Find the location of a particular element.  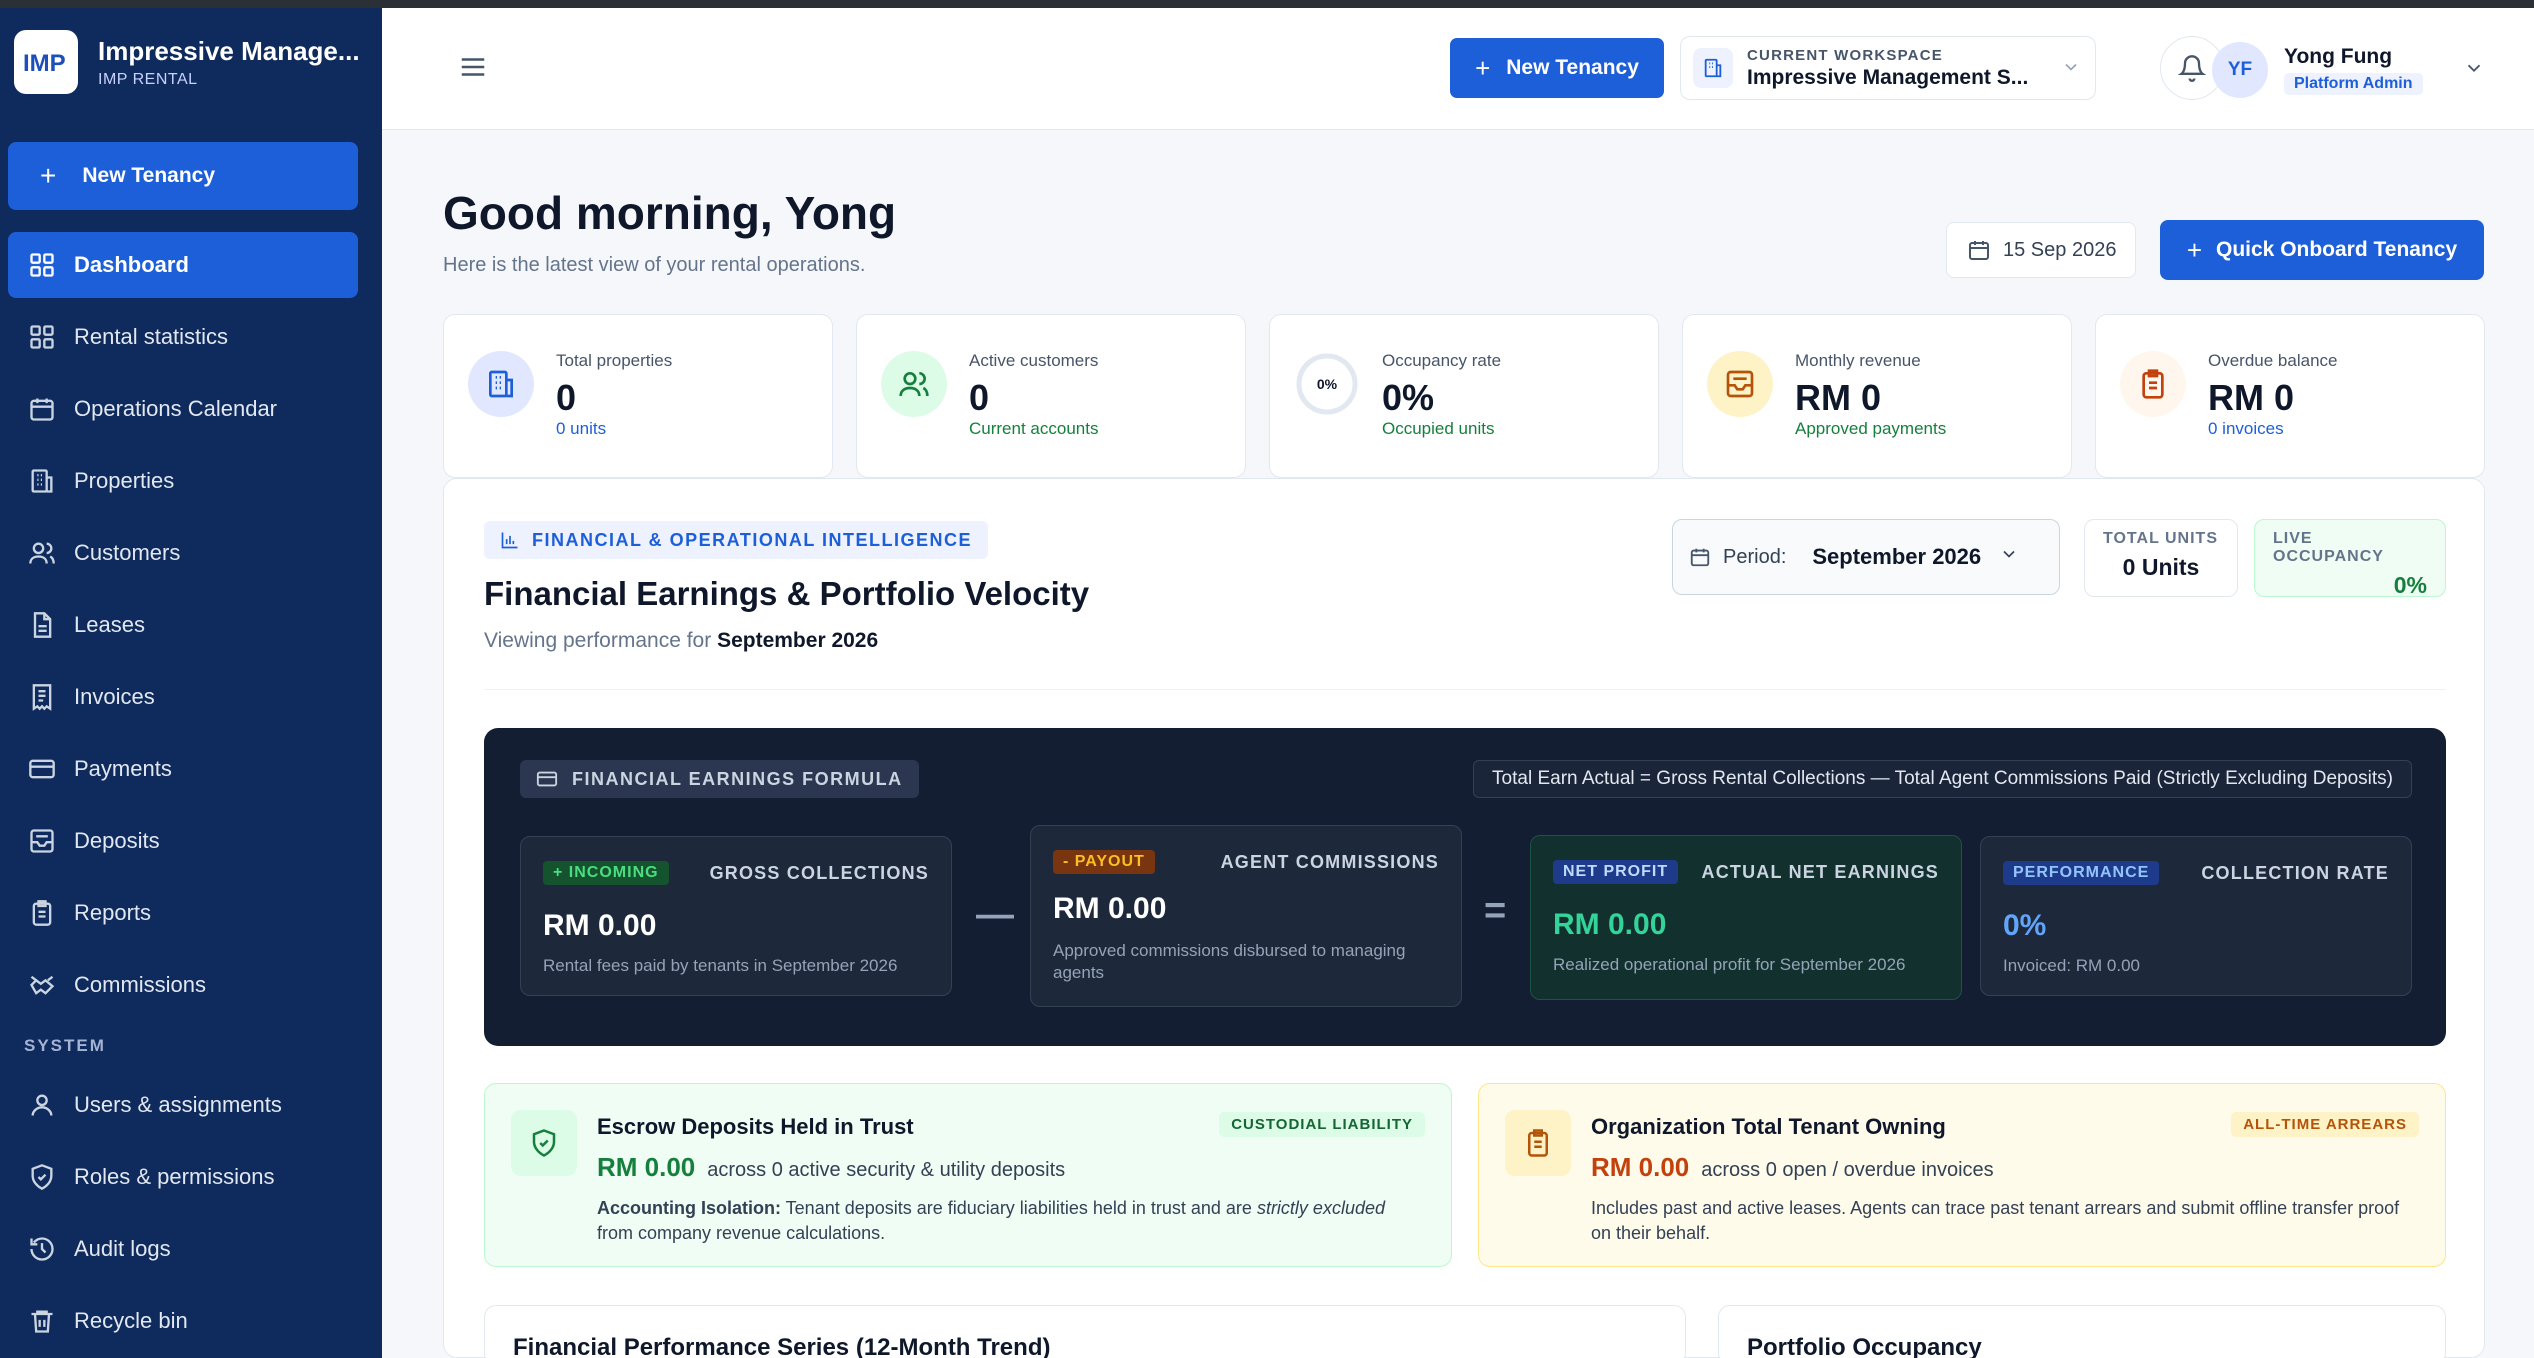

brand: IMP Impressive Manage... IMP RENTAL is located at coordinates (187, 62).